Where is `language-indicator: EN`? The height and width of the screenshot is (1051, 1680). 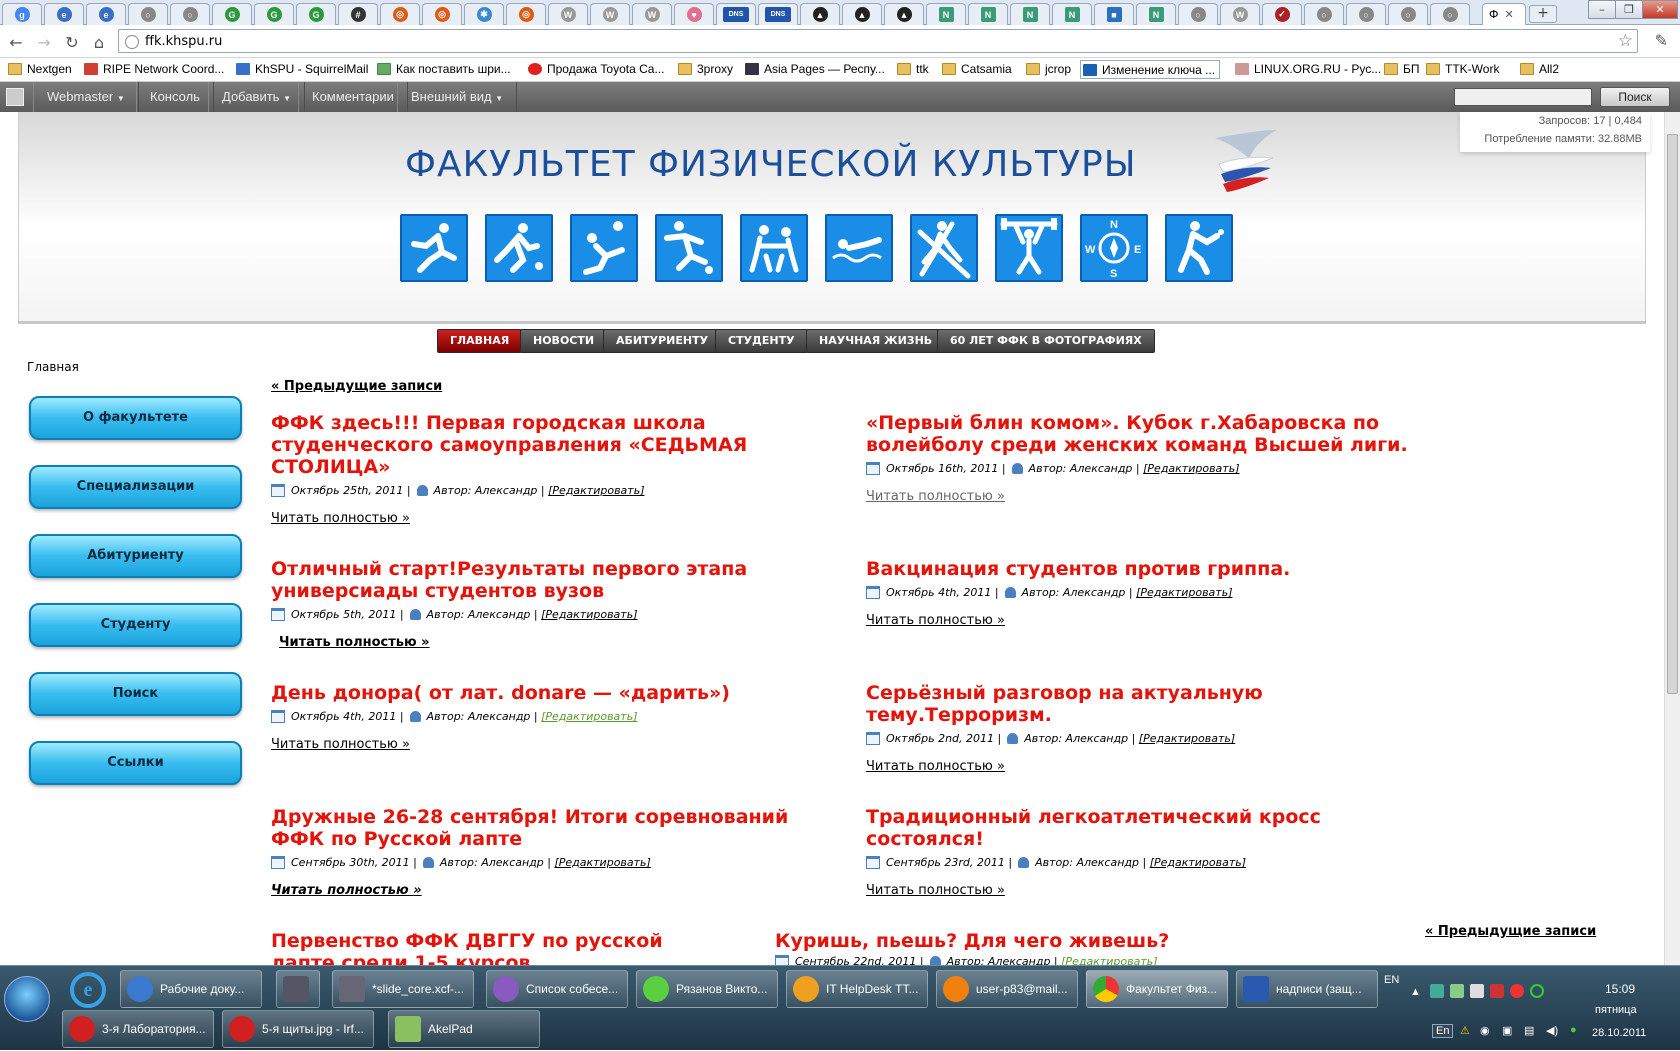
language-indicator: EN is located at coordinates (1391, 980).